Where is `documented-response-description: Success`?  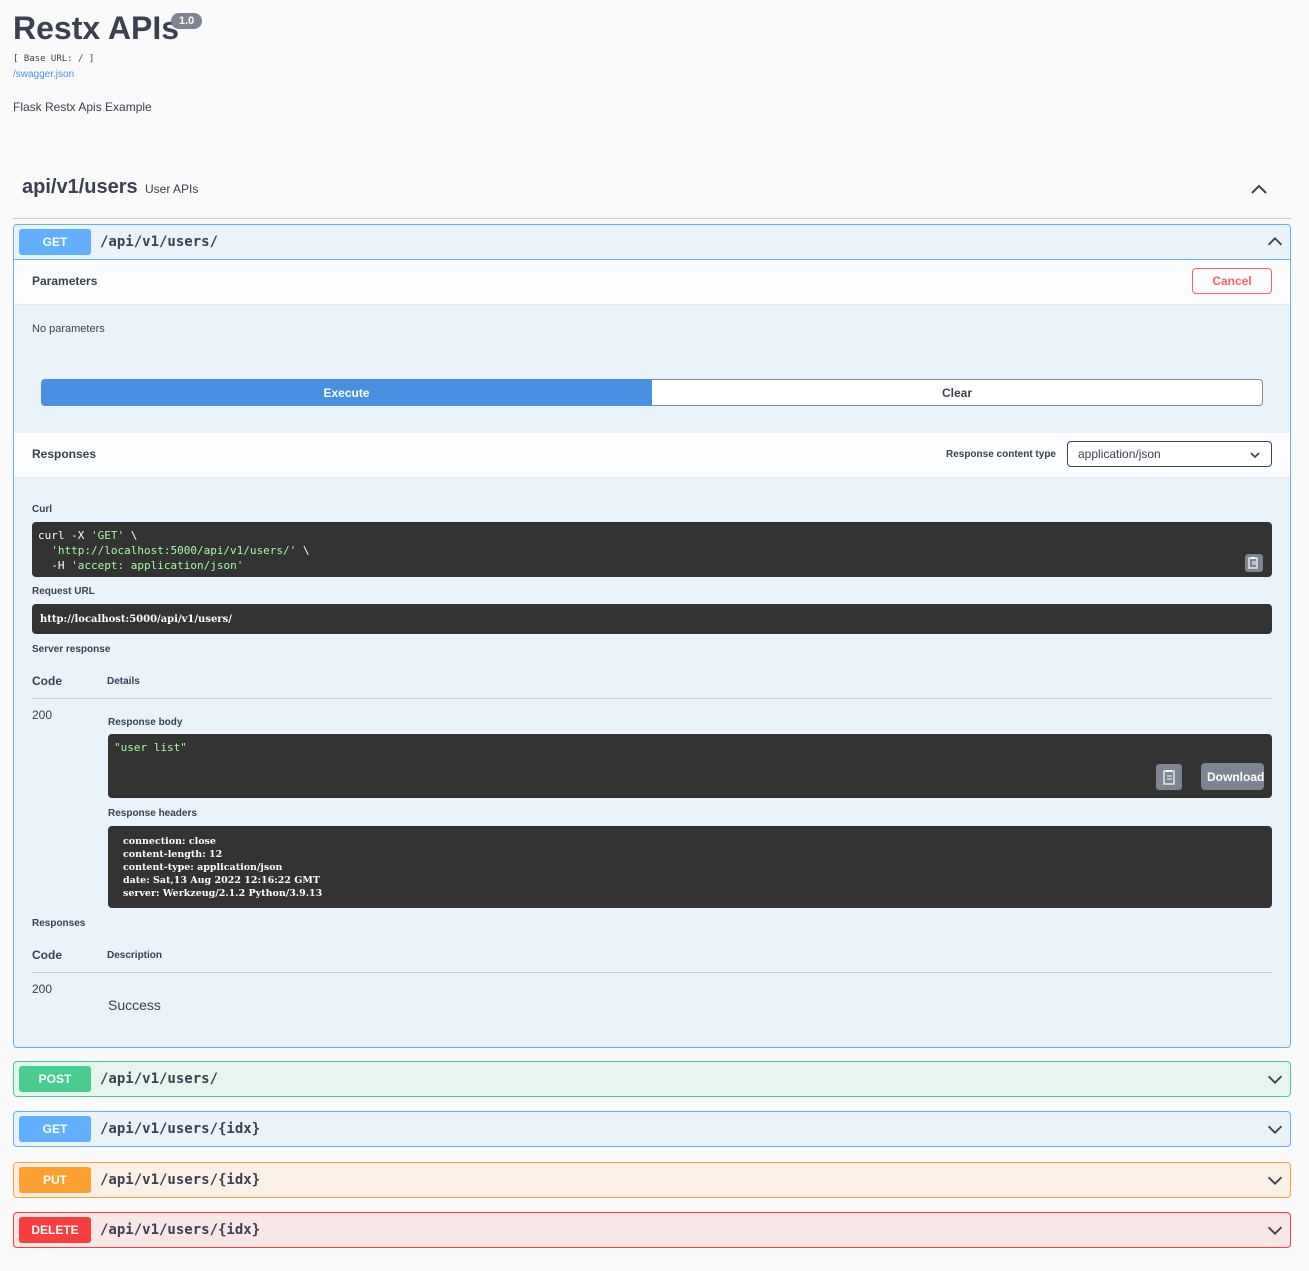
documented-response-description: Success is located at coordinates (134, 1005).